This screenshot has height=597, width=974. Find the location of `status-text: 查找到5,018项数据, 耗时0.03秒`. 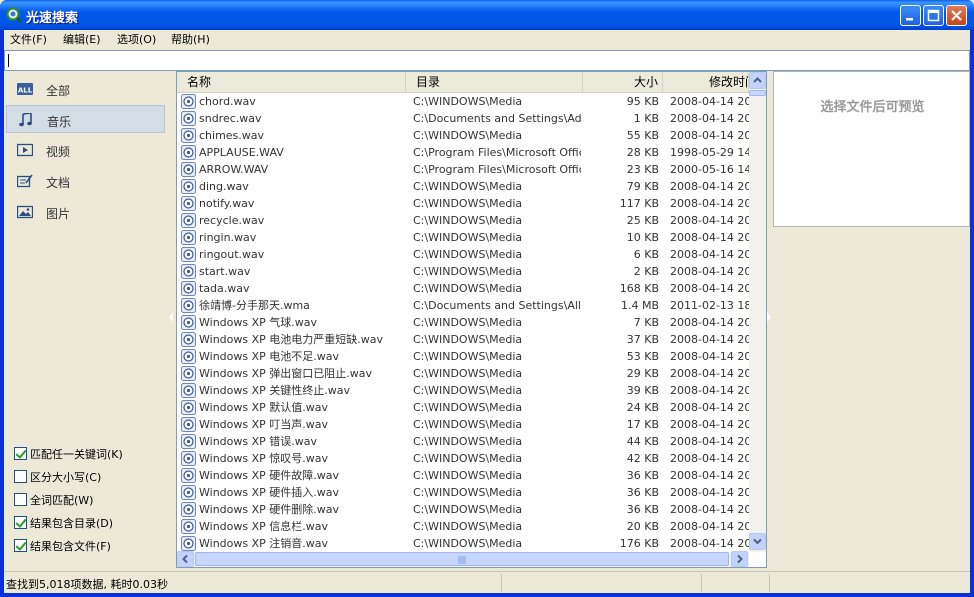

status-text: 查找到5,018项数据, 耗时0.03秒 is located at coordinates (87, 584).